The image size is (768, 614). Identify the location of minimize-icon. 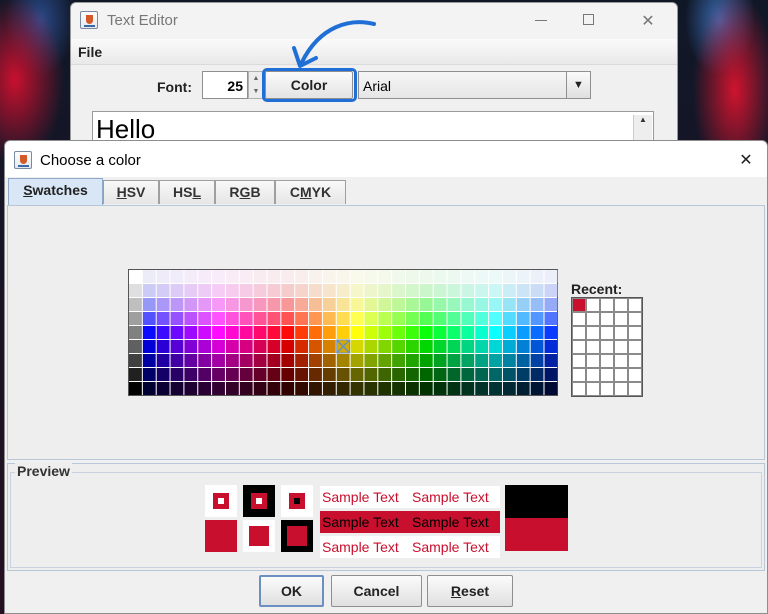
(541, 16).